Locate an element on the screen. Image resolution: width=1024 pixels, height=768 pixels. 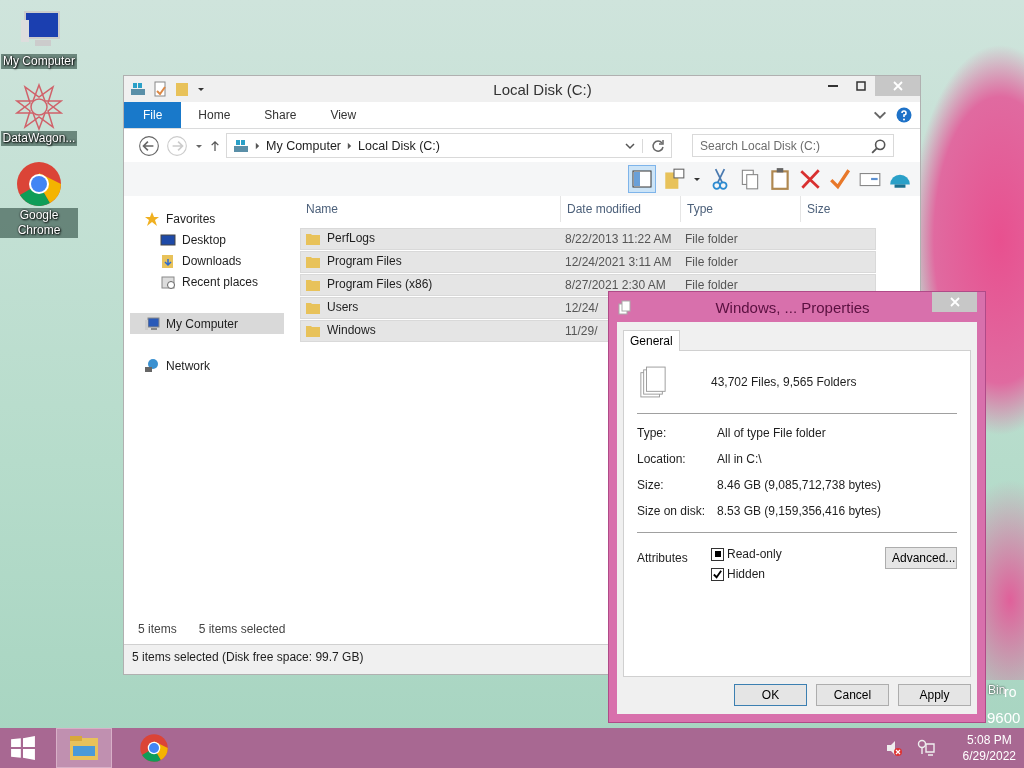
recent-places-icon is located at coordinates (168, 281).